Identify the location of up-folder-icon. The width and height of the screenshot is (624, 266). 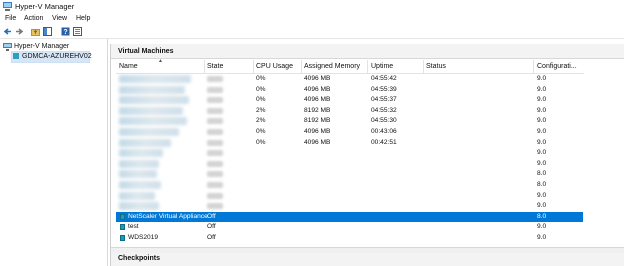
(35, 31).